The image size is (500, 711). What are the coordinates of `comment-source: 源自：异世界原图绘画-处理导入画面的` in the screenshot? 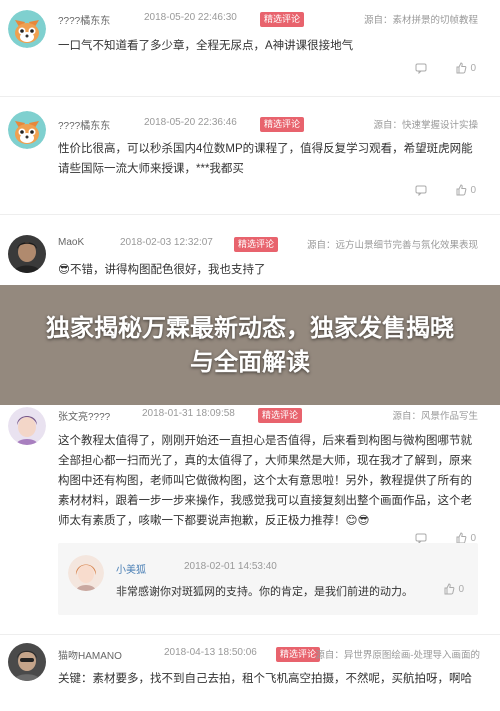 It's located at (397, 654).